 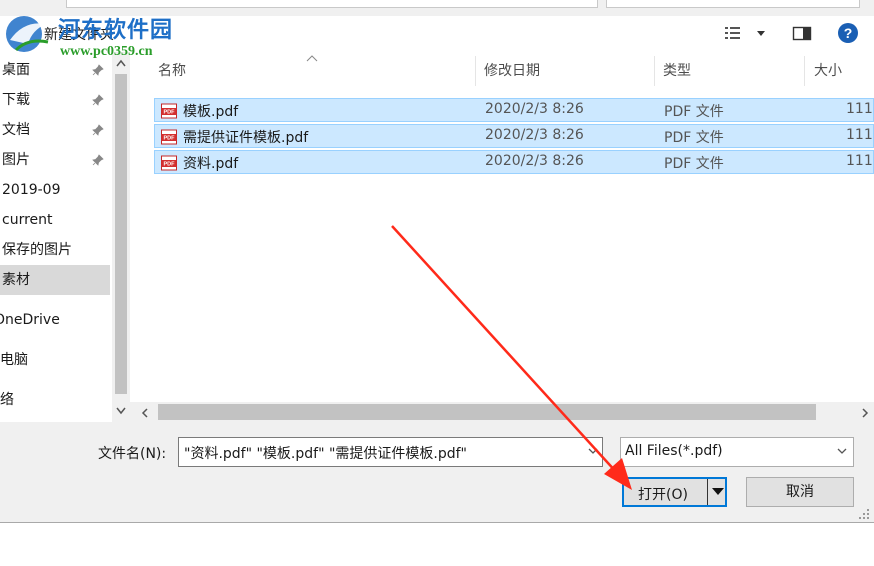 I want to click on horizontal-scroll-thumb, so click(x=487, y=412).